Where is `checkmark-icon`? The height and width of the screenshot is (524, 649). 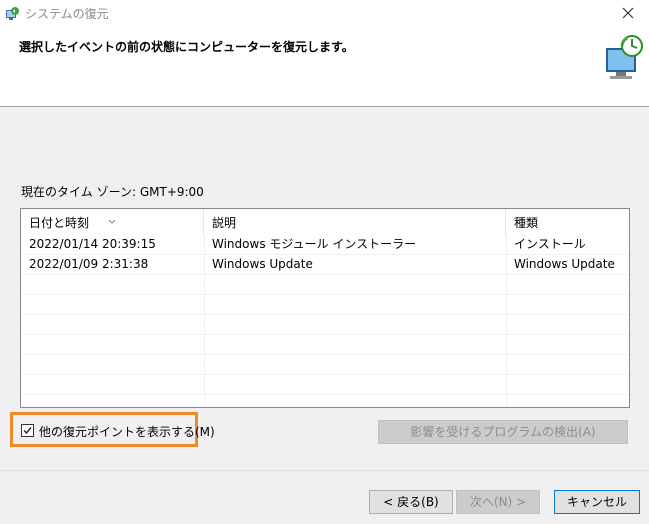 checkmark-icon is located at coordinates (27, 431).